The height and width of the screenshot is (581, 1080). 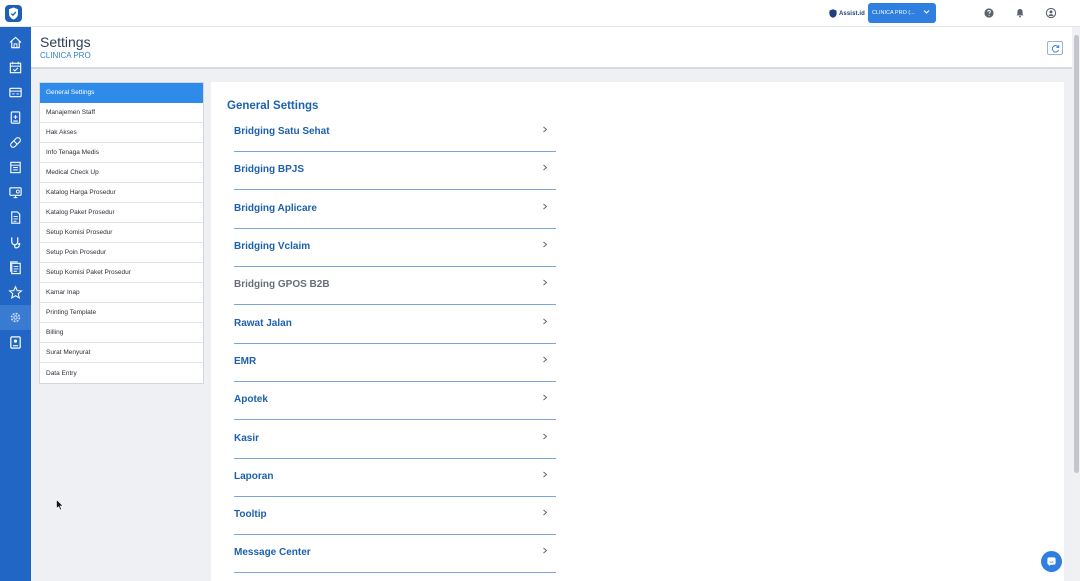 I want to click on section-message-center: Message Center, so click(x=395, y=554).